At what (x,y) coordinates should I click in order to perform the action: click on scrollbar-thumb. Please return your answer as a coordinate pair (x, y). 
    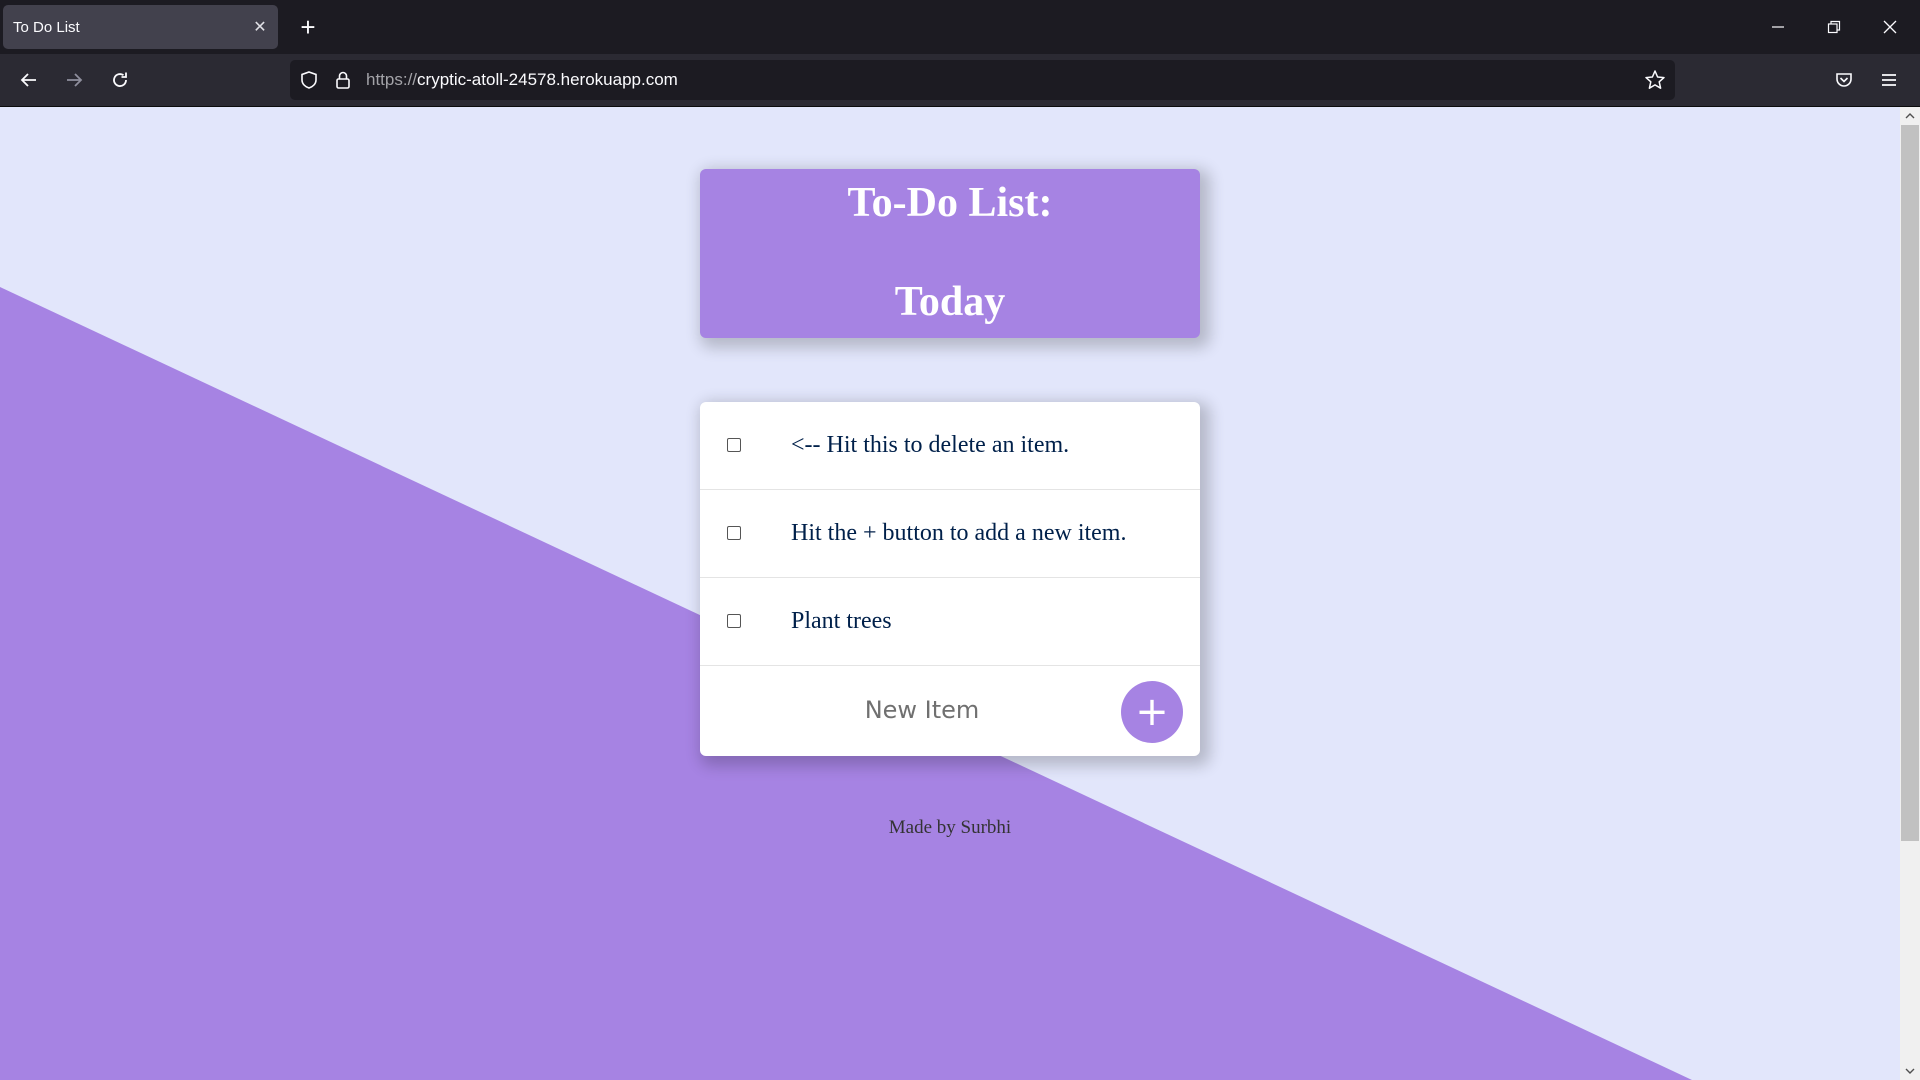
    Looking at the image, I should click on (1910, 483).